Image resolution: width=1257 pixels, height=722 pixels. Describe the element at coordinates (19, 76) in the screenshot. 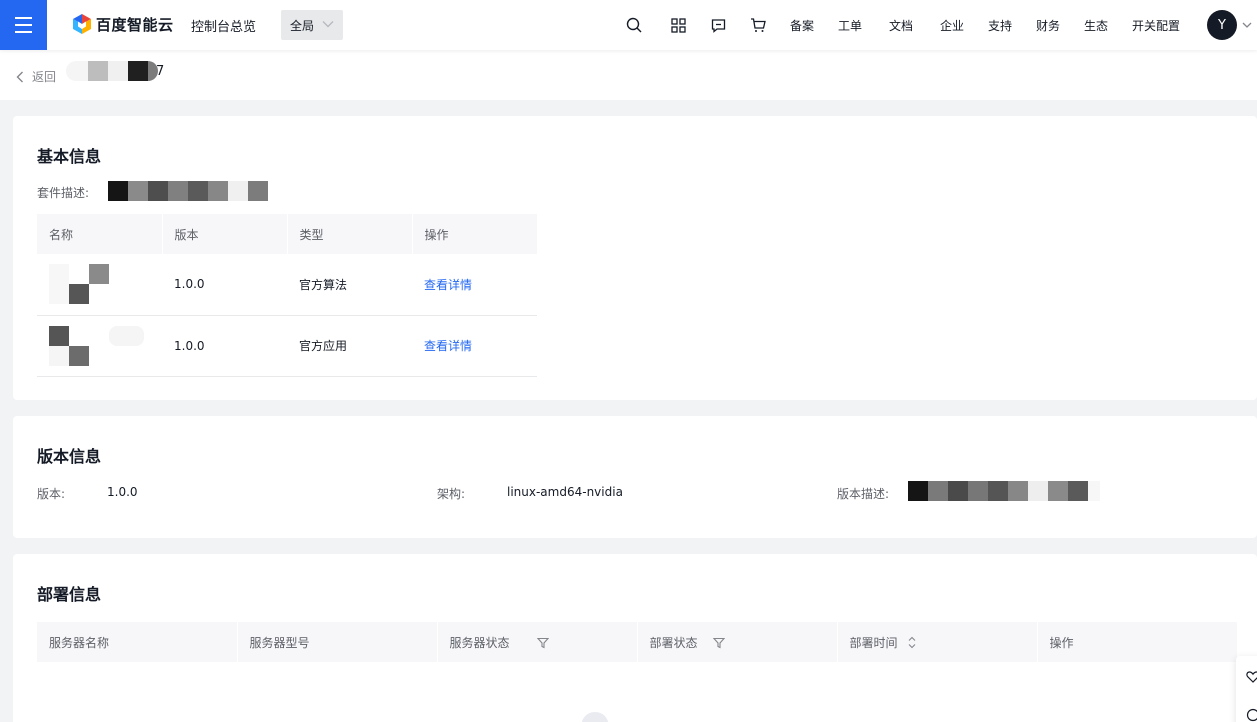

I see `chevron-left-icon` at that location.